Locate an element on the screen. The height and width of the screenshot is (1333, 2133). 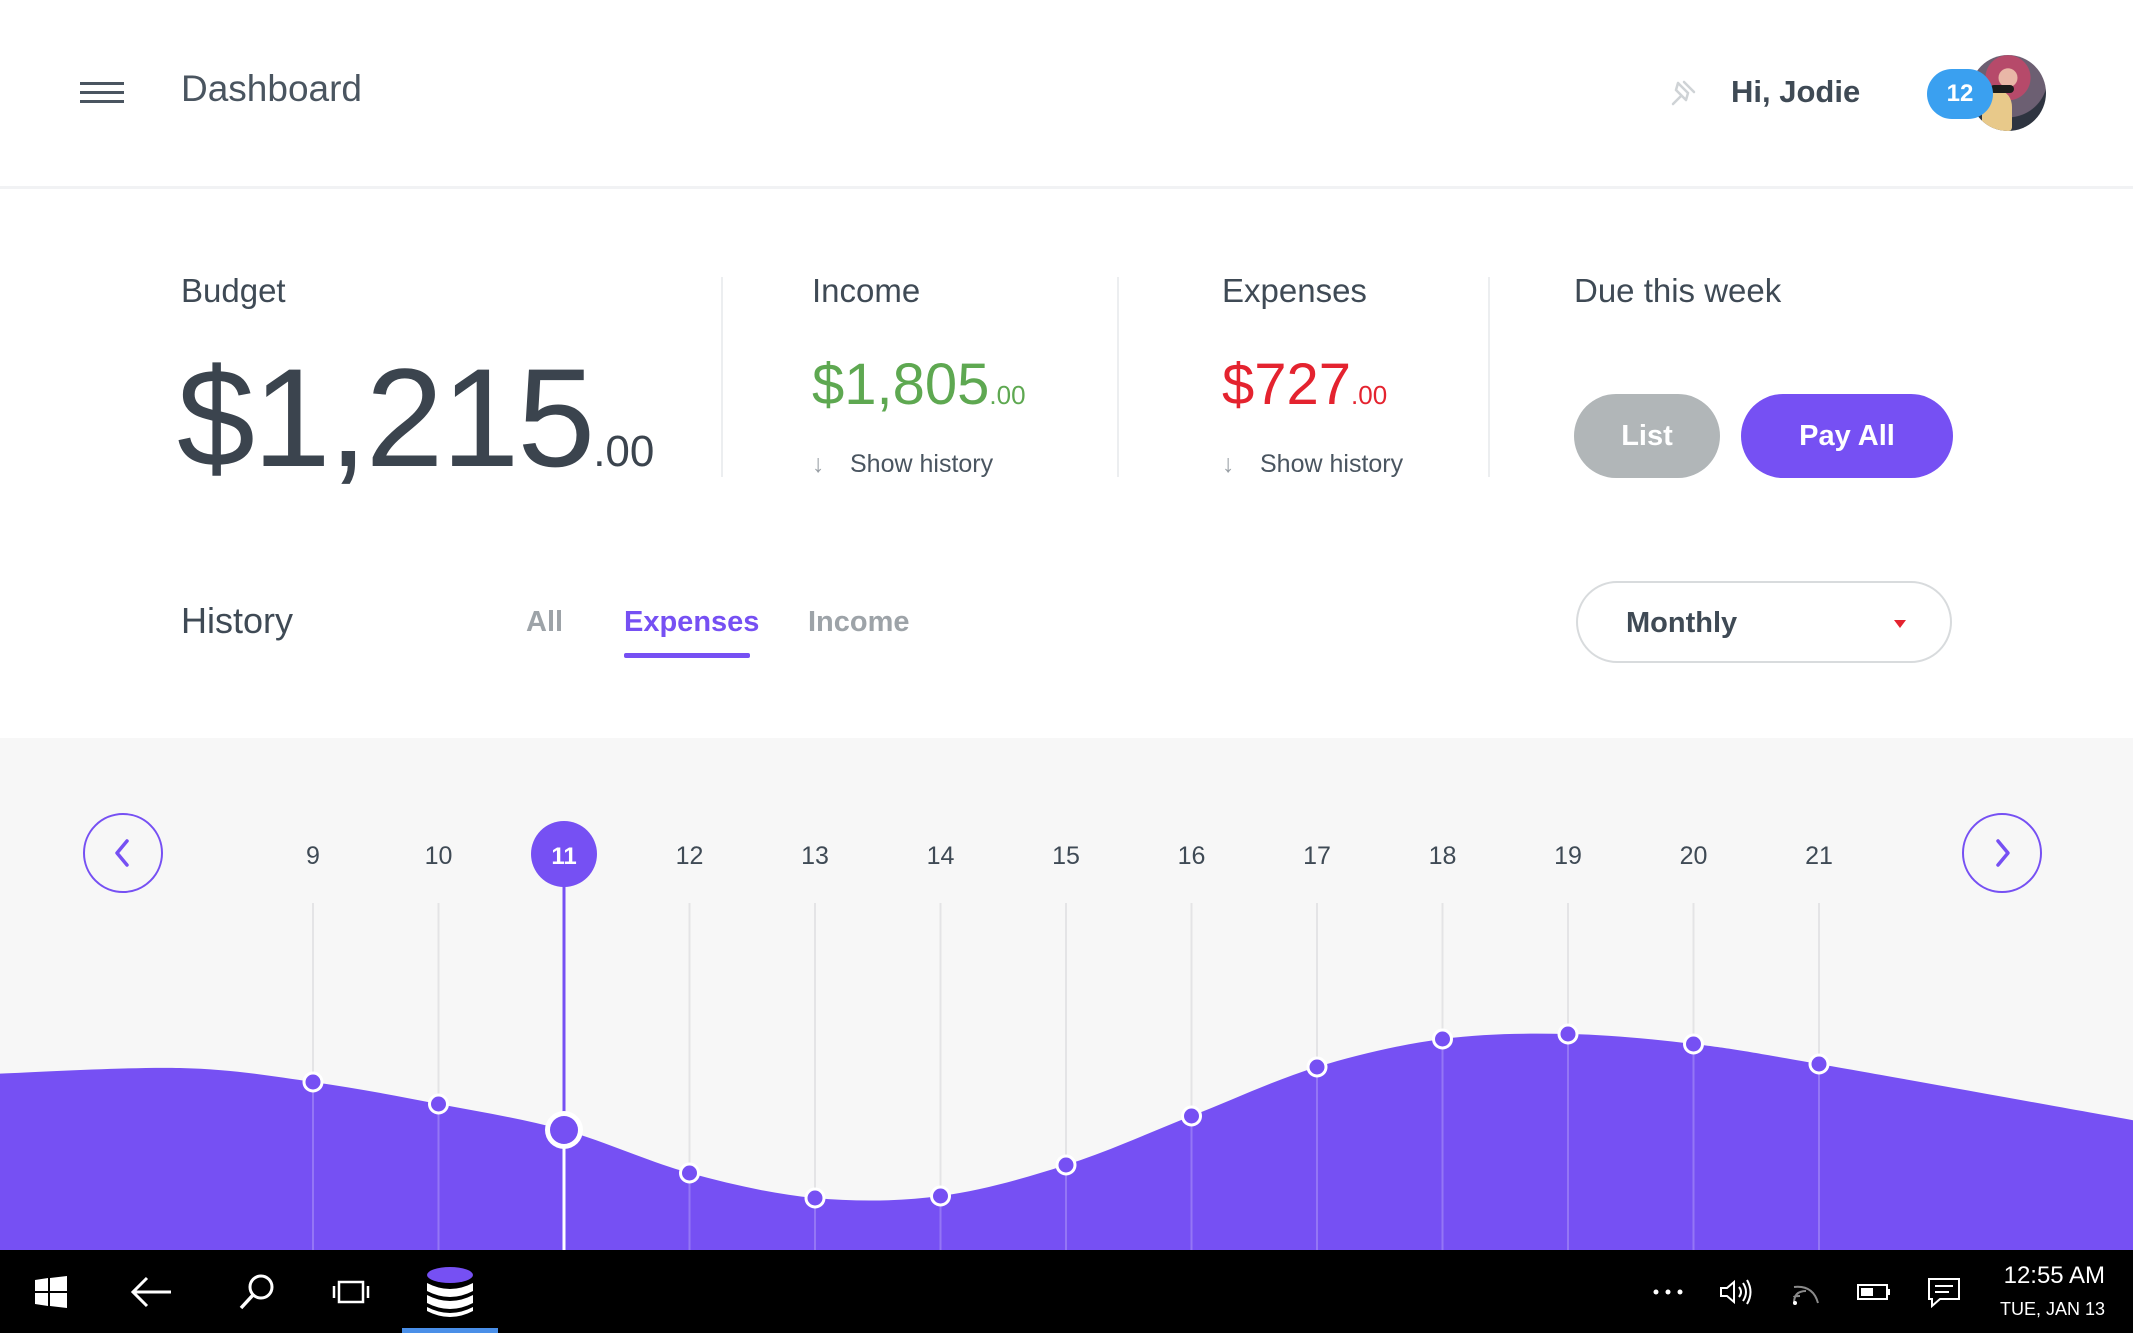
x-tick-label: 13 is located at coordinates (815, 856).